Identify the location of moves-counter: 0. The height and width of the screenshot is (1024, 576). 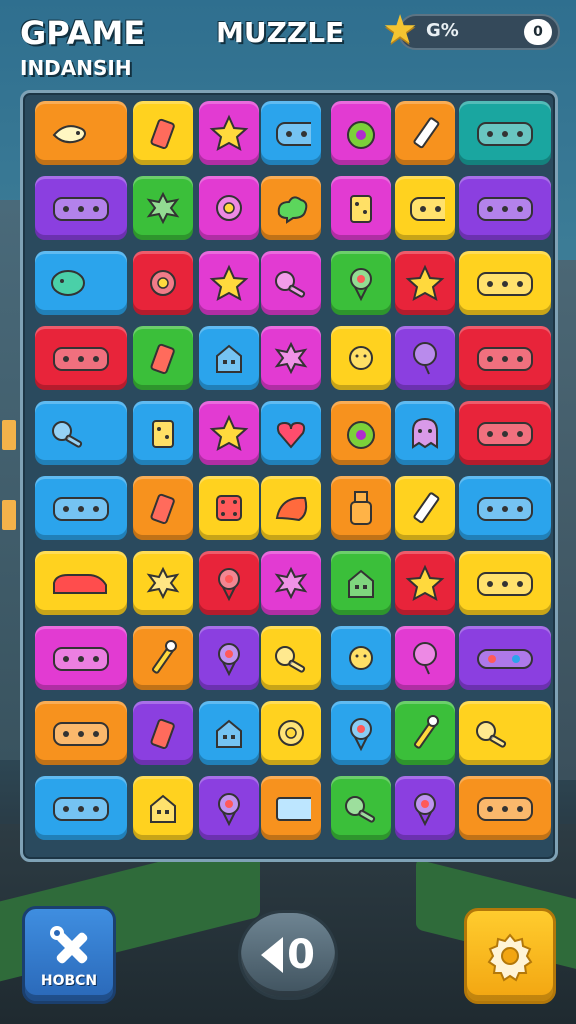
(288, 955).